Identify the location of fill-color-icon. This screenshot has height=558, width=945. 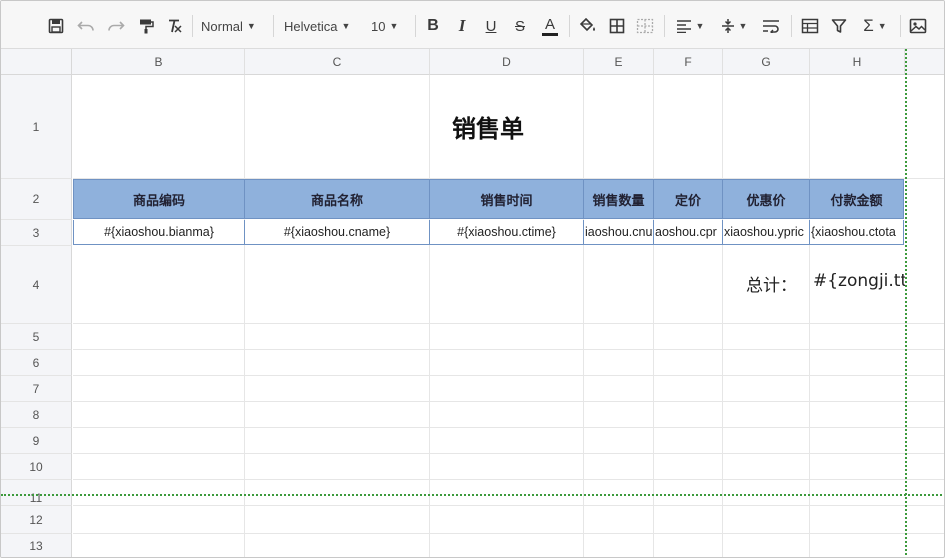
(588, 26).